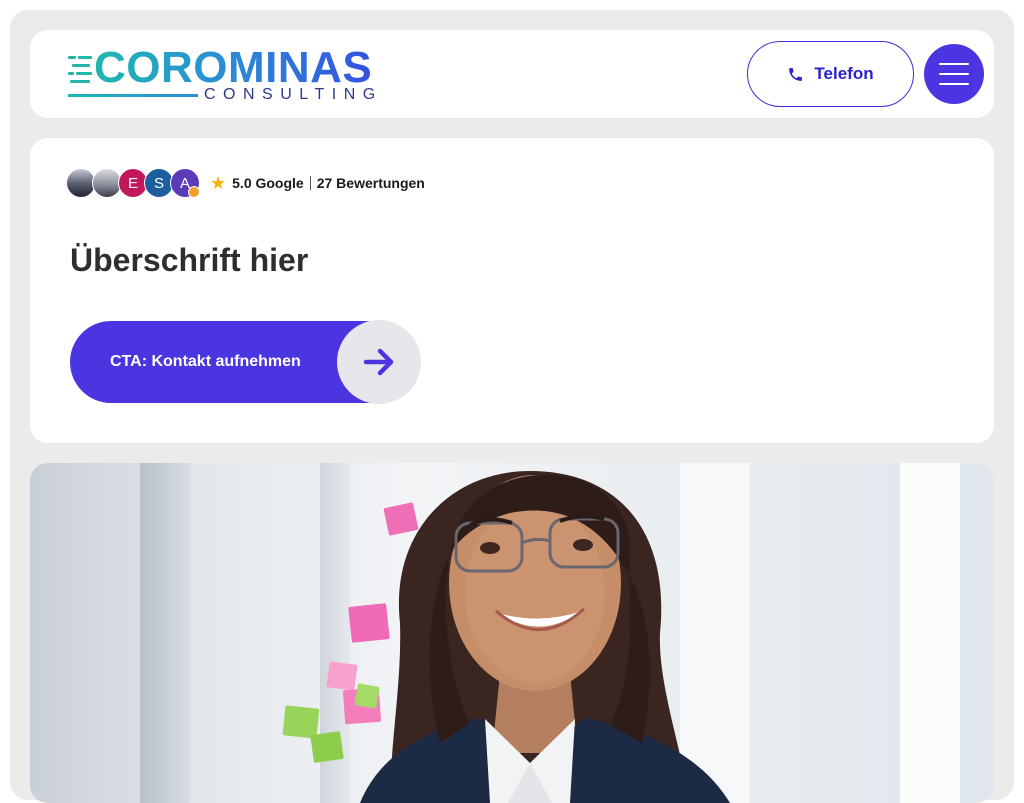 The width and height of the screenshot is (1024, 803). What do you see at coordinates (370, 183) in the screenshot?
I see `review-count: 27 Bewertungen` at bounding box center [370, 183].